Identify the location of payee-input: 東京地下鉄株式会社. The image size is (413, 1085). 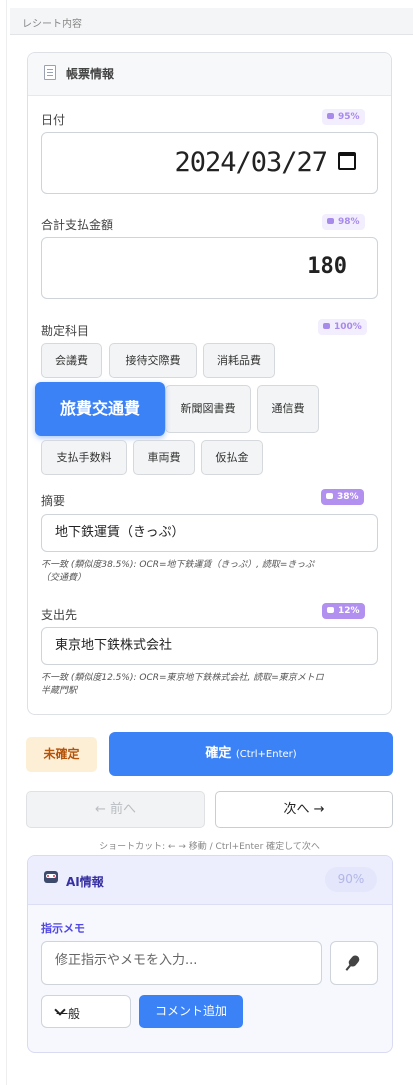
(209, 646).